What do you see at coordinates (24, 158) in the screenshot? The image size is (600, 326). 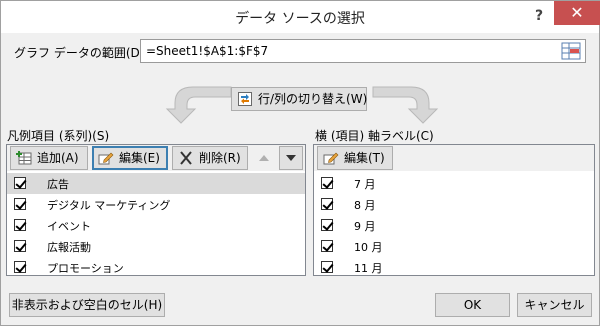 I see `add-table-icon` at bounding box center [24, 158].